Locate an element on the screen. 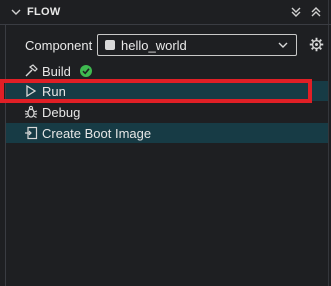 The width and height of the screenshot is (331, 286). boot-image-icon is located at coordinates (31, 133).